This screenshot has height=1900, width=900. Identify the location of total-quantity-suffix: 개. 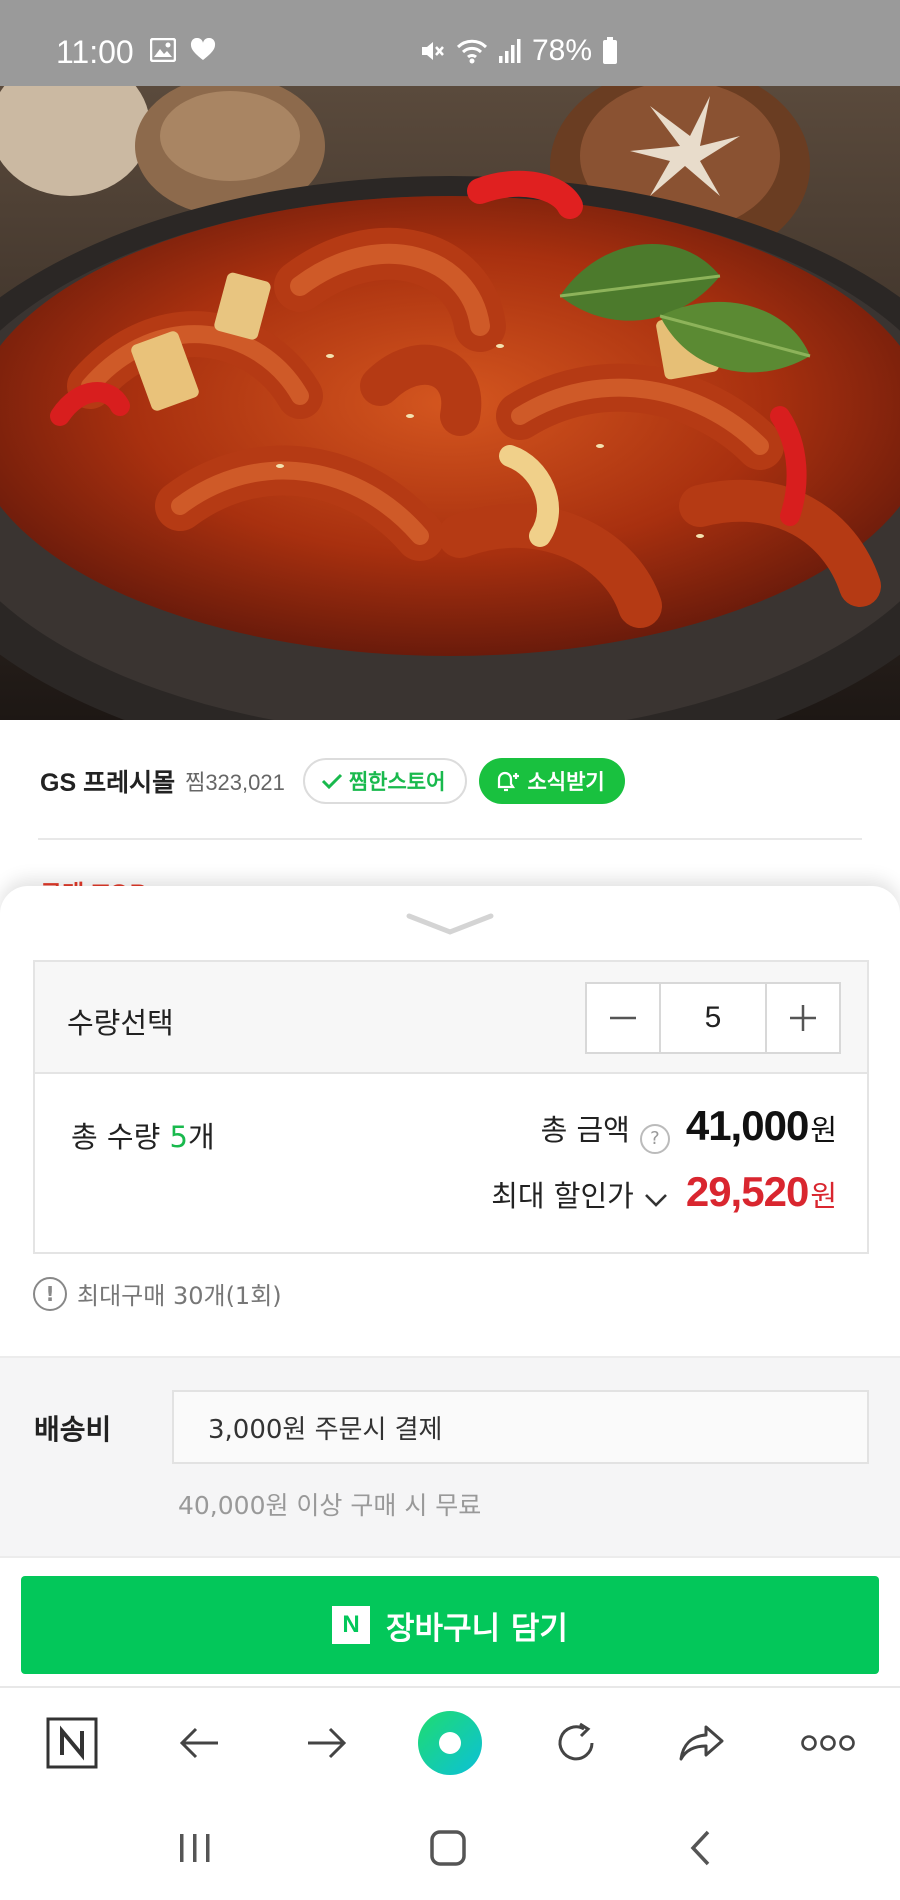
(201, 1137).